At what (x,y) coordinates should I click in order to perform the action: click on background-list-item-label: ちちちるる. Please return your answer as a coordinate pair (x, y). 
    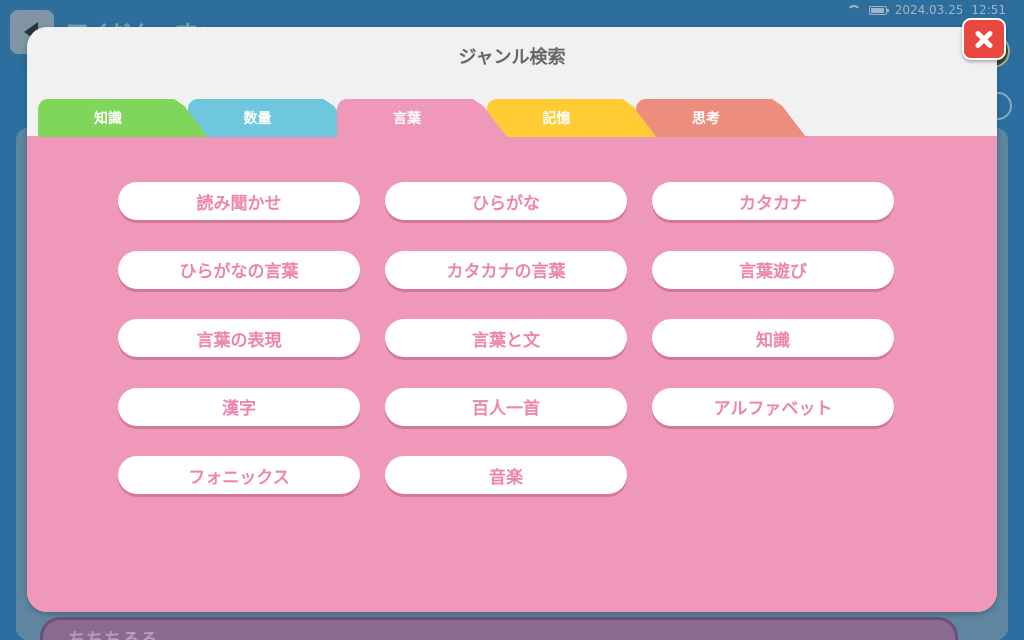
    Looking at the image, I should click on (113, 633).